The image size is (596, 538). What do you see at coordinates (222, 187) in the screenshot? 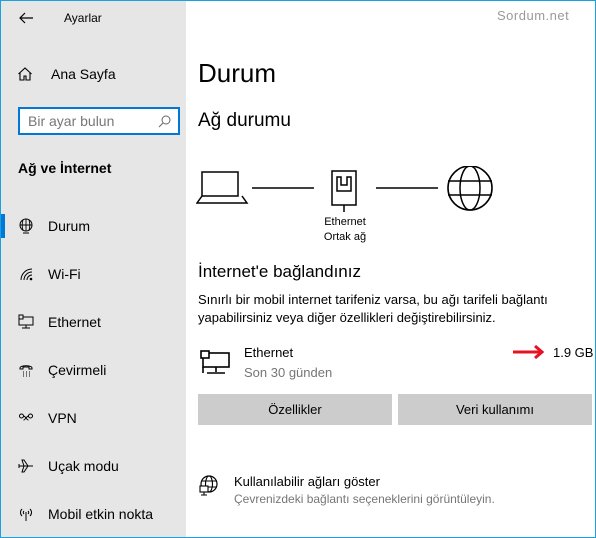
I see `laptop-icon` at bounding box center [222, 187].